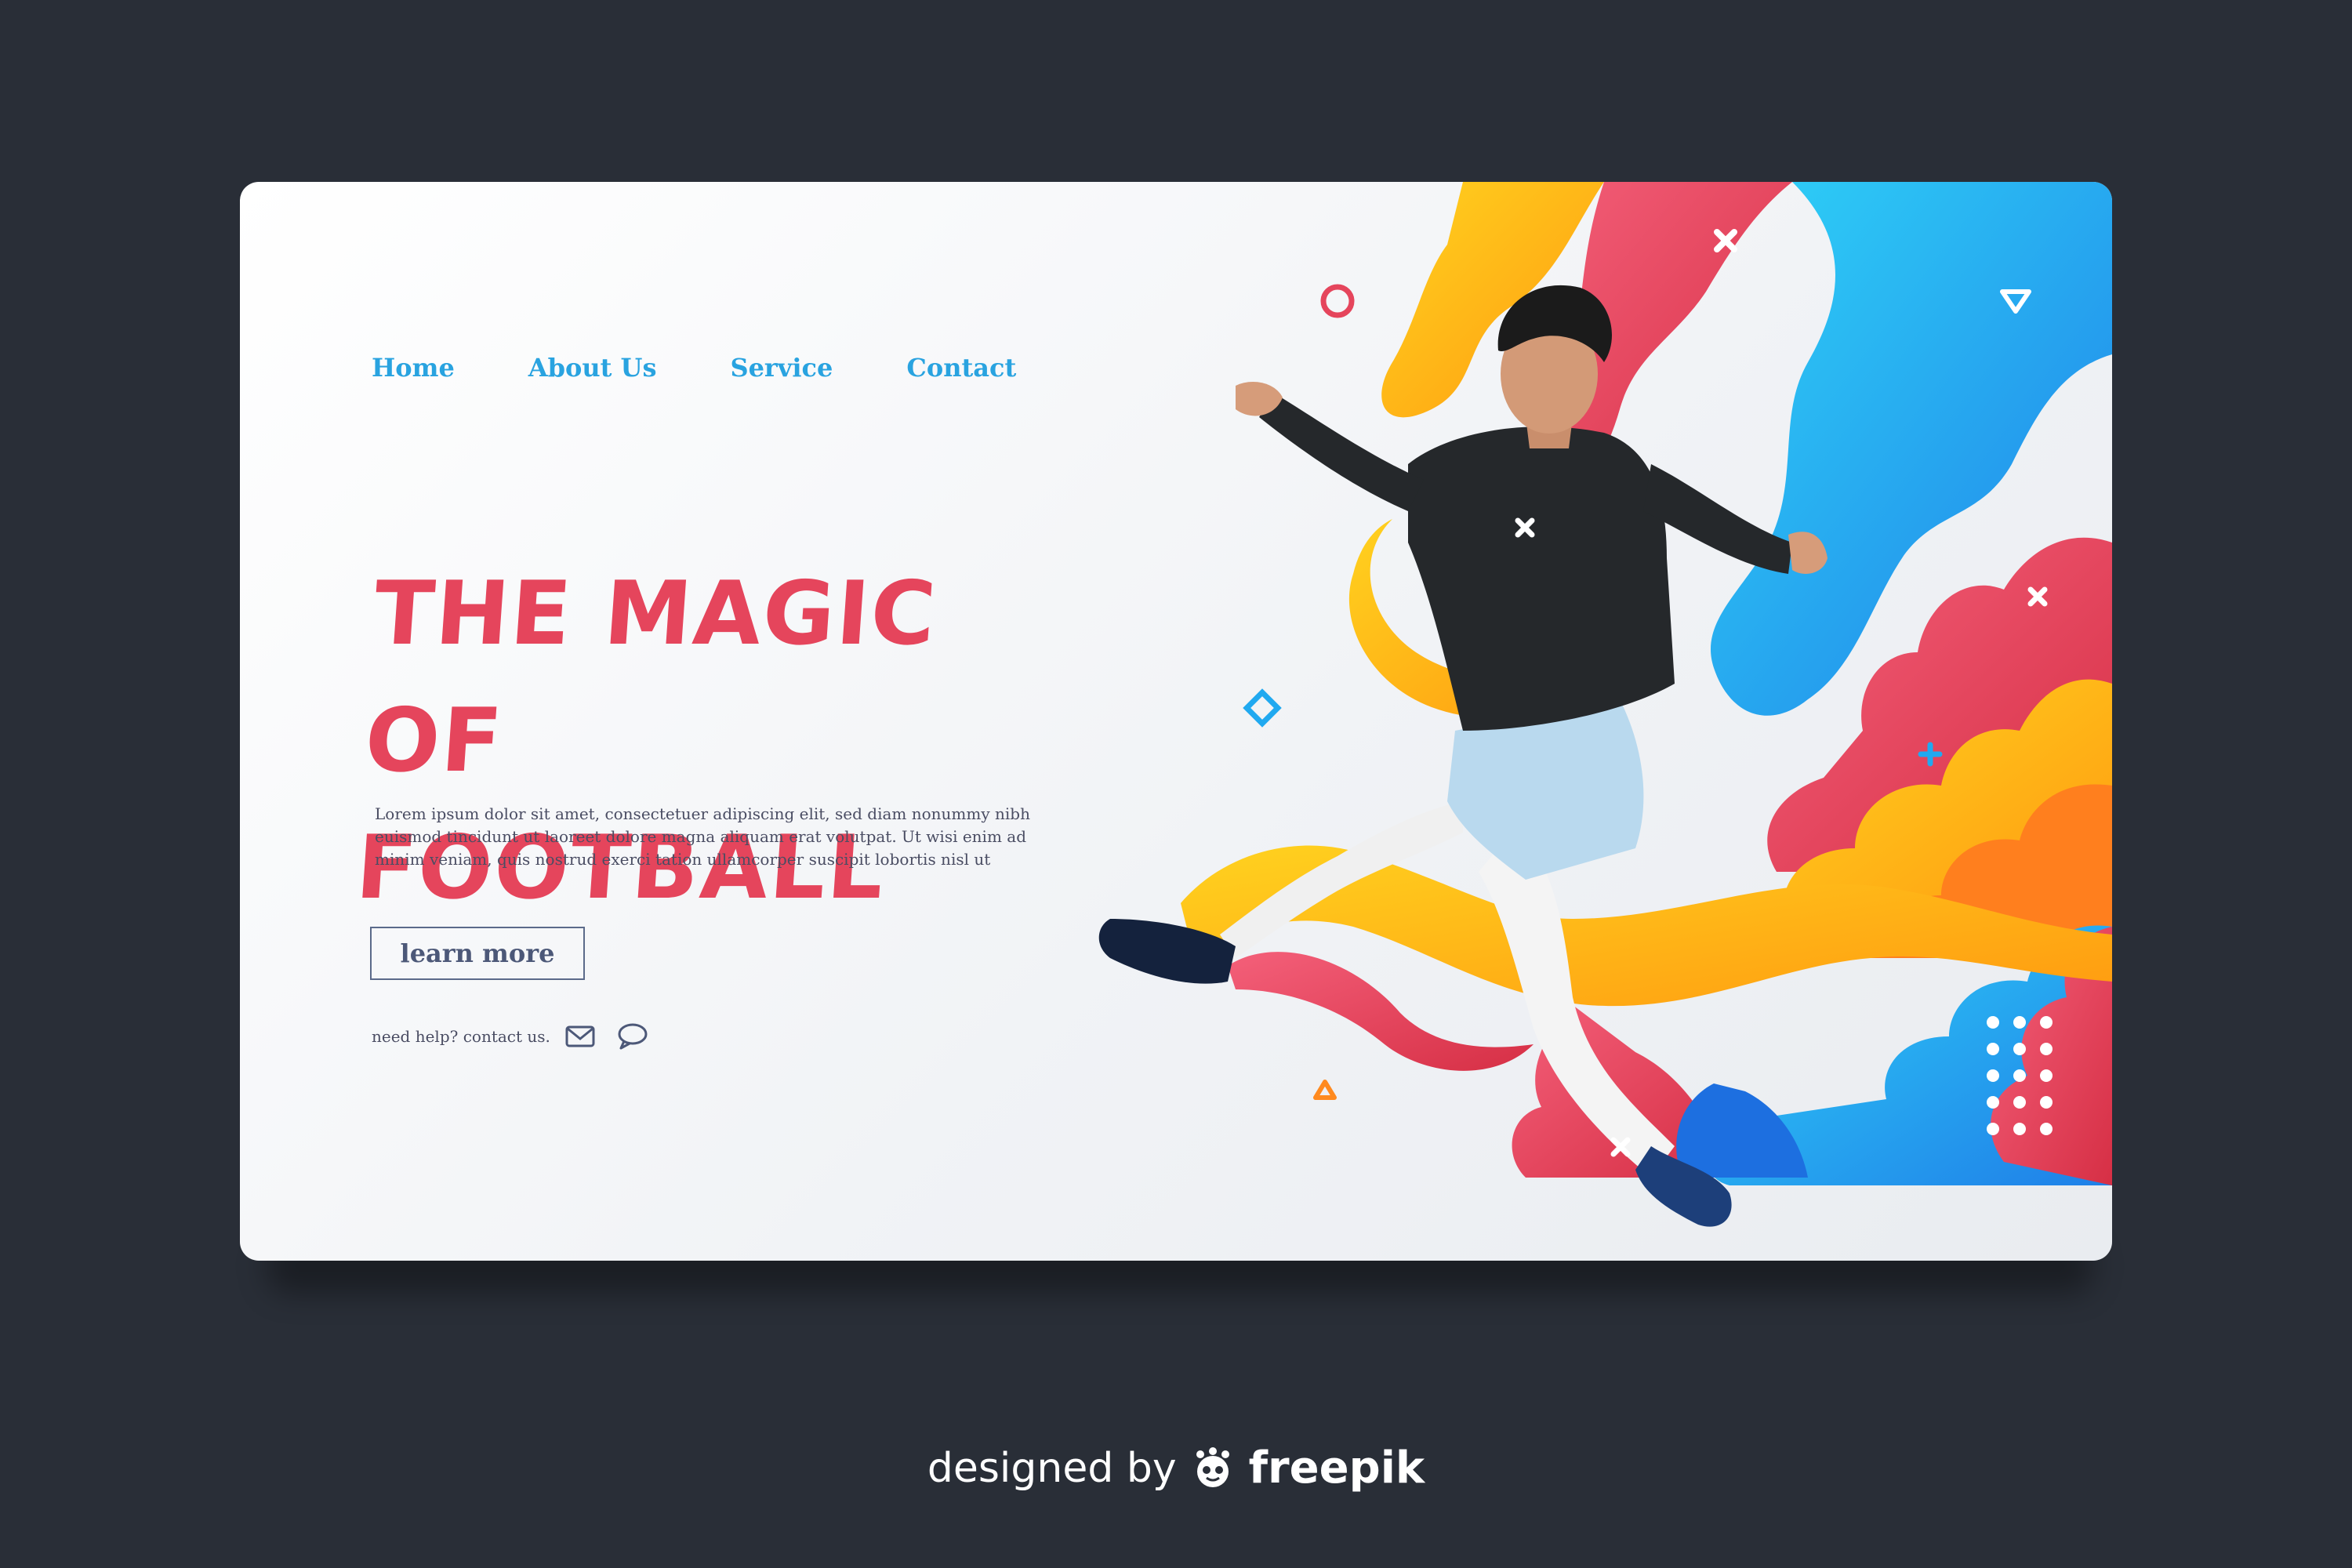 The width and height of the screenshot is (2352, 1568). I want to click on footer-prefix: designed by, so click(1052, 1468).